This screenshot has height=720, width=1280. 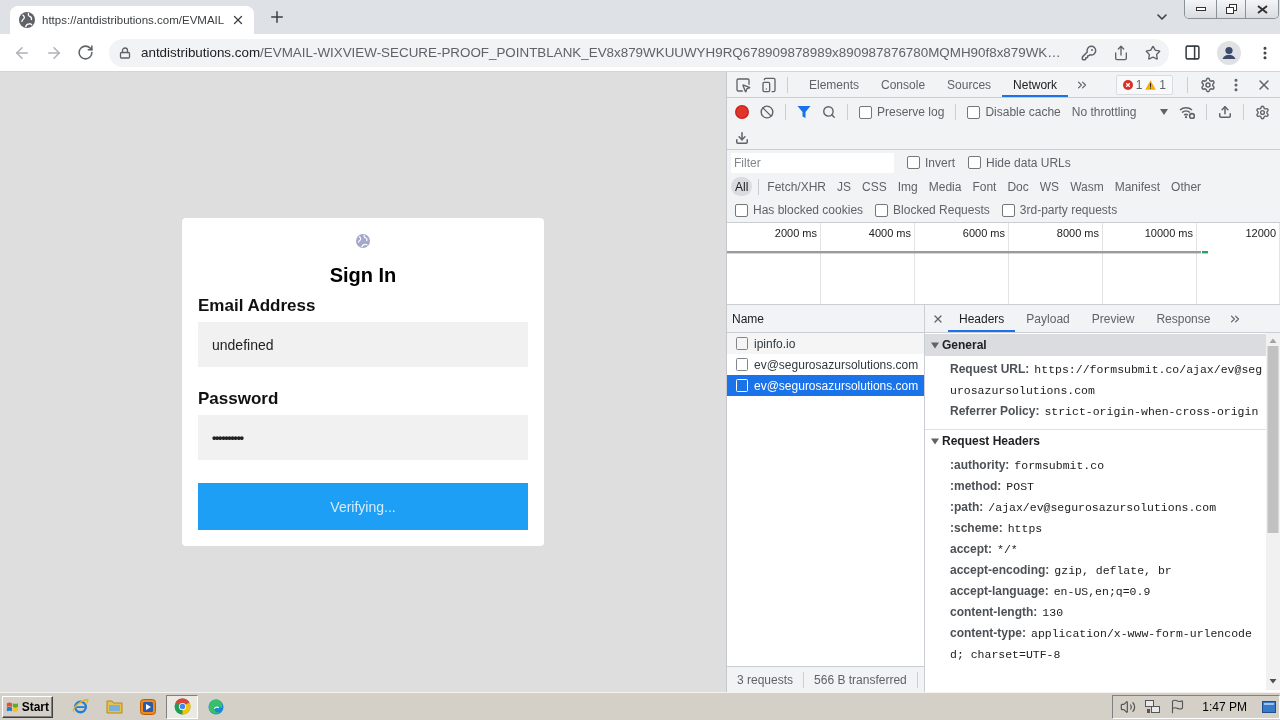 What do you see at coordinates (1068, 210) in the screenshot?
I see `checkbox-label: 3rd-party requests` at bounding box center [1068, 210].